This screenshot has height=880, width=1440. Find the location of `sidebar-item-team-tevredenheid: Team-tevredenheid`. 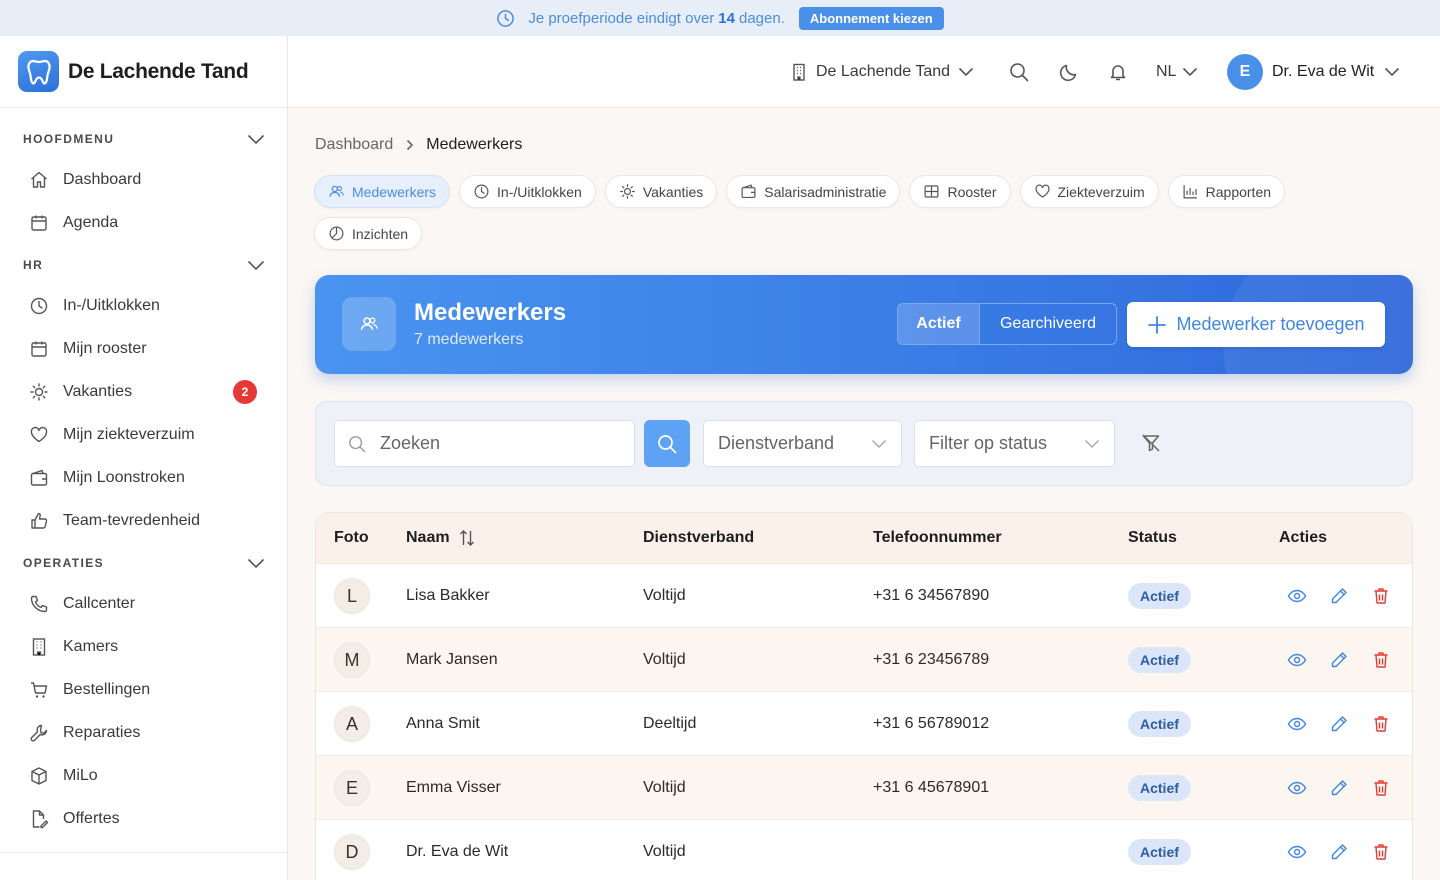

sidebar-item-team-tevredenheid: Team-tevredenheid is located at coordinates (143, 520).